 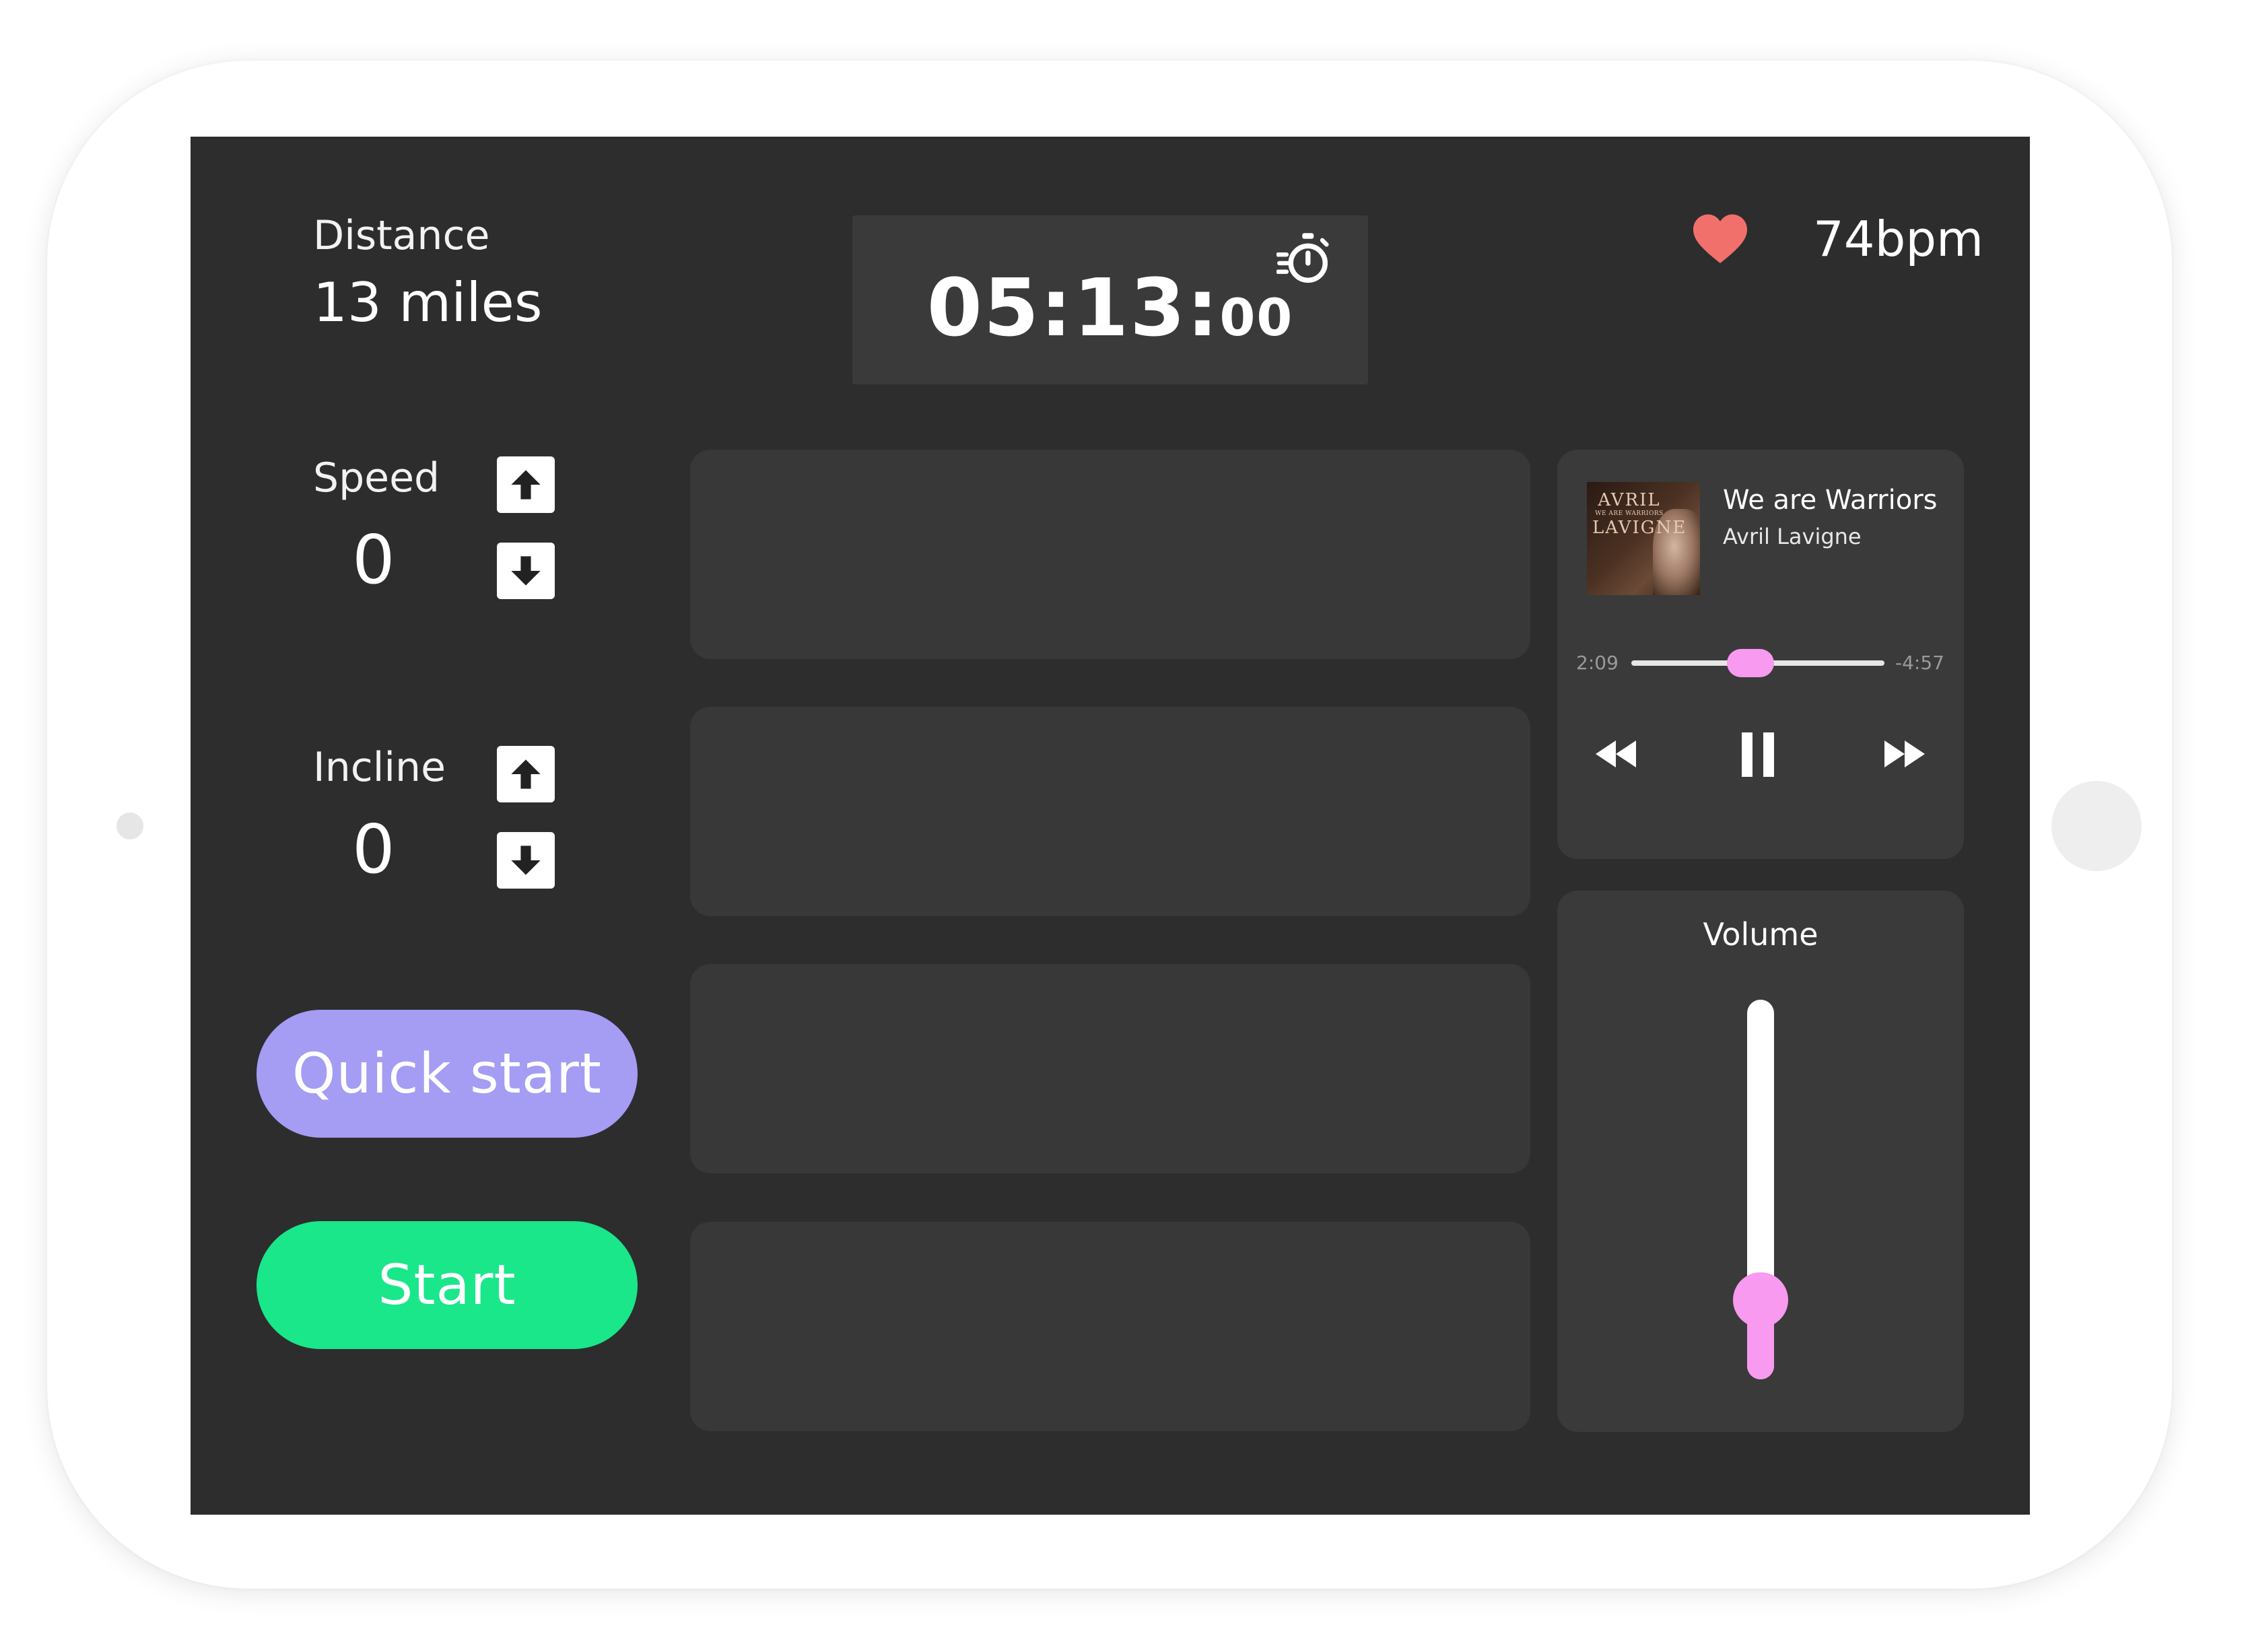 I want to click on pause-icon, so click(x=1758, y=754).